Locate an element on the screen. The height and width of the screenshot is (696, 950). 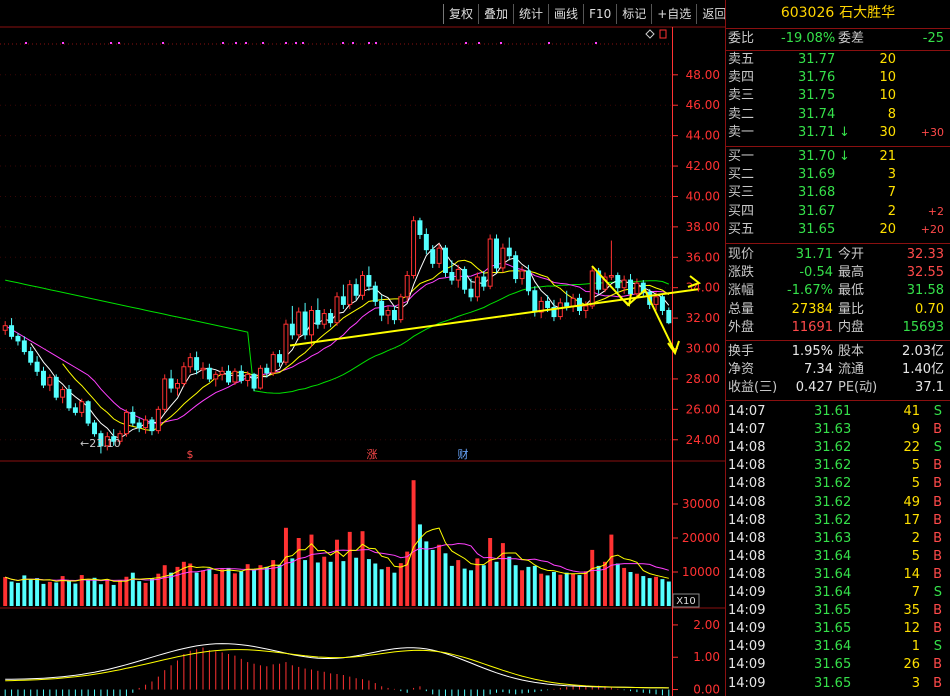
tick-row: 14:08 31.64 5 B is located at coordinates (837, 557).